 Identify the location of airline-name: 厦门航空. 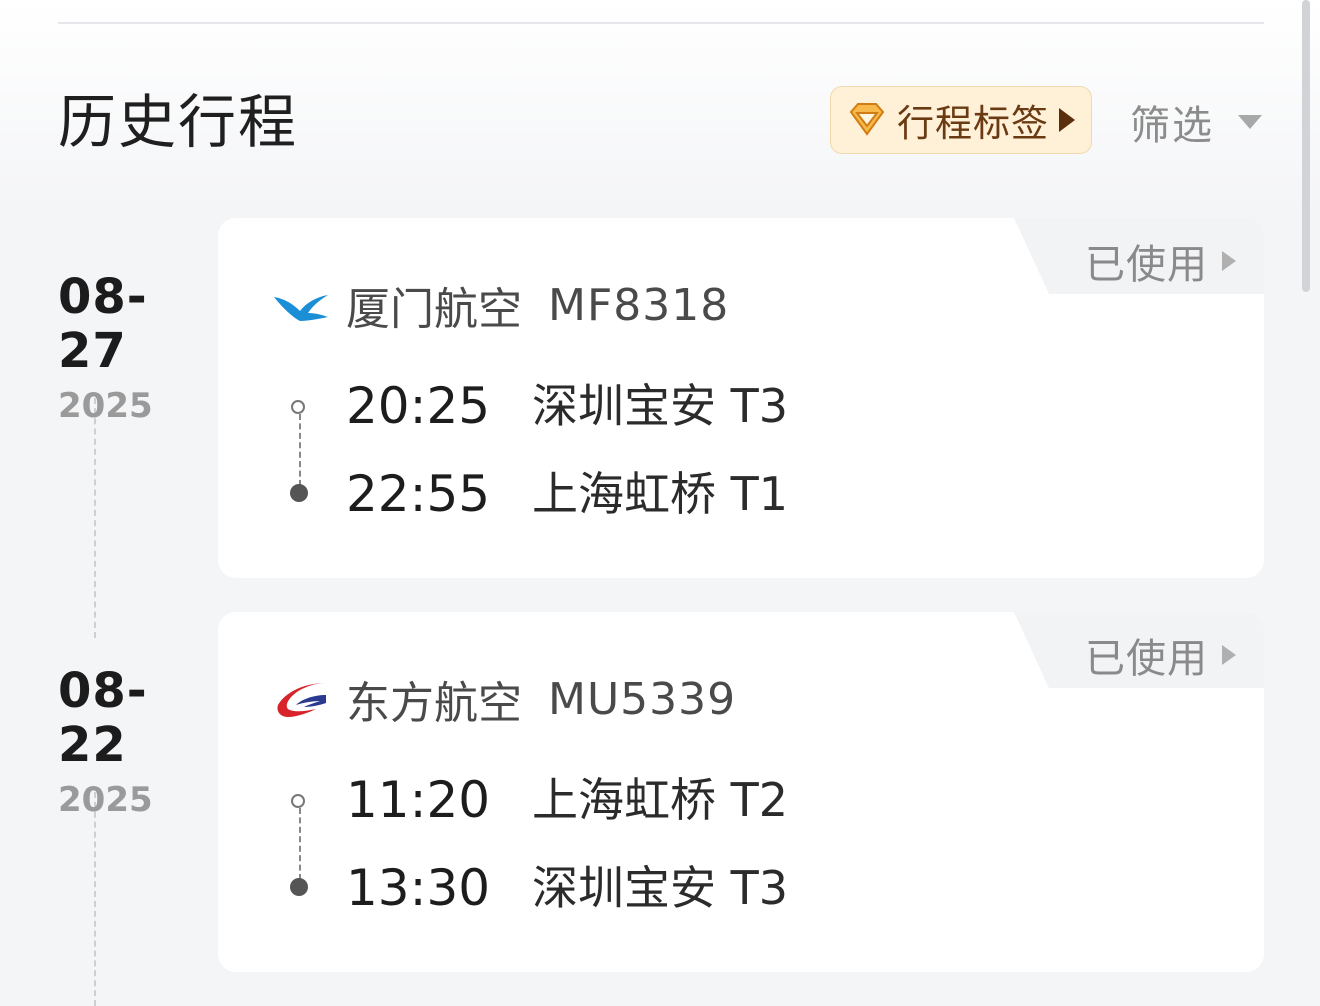
(434, 309).